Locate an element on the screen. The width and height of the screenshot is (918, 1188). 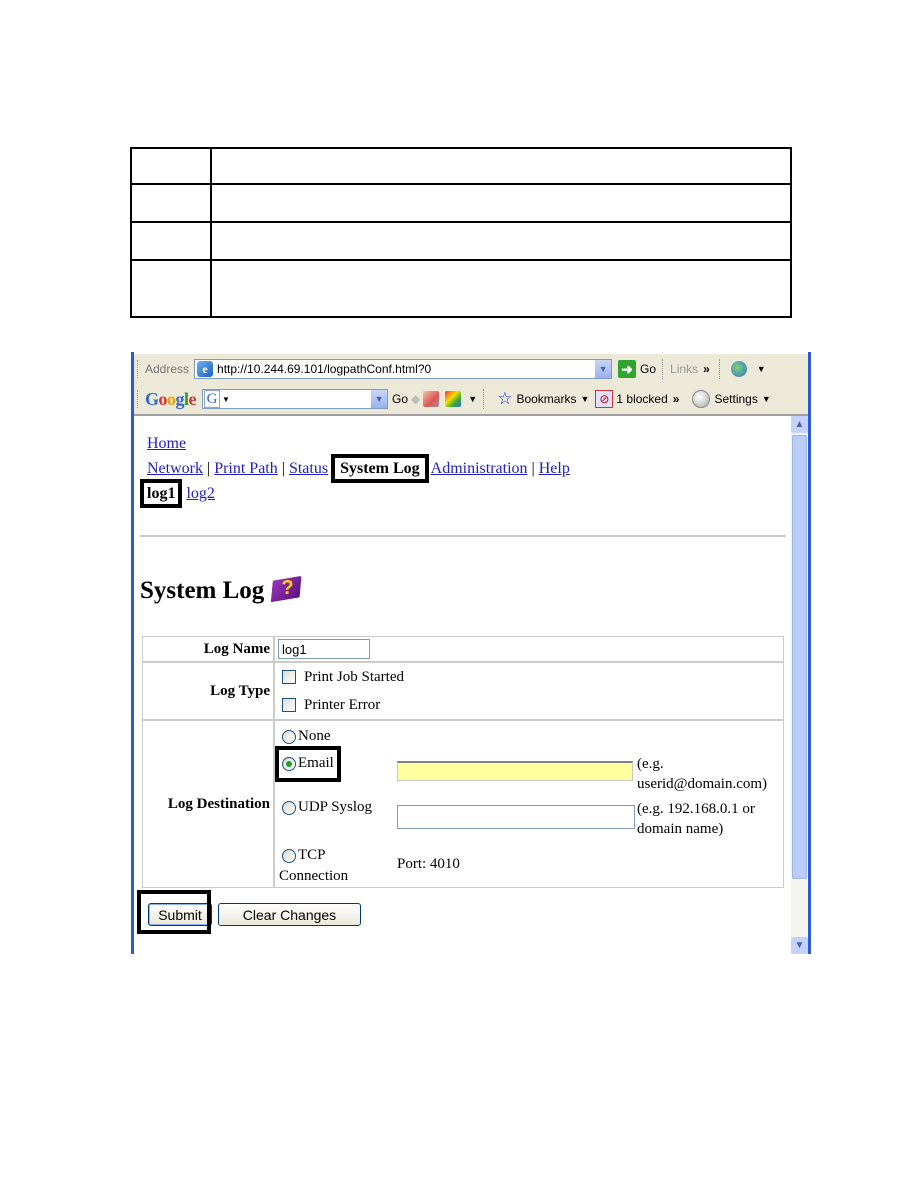
tcp-label: TCP is located at coordinates (312, 855).